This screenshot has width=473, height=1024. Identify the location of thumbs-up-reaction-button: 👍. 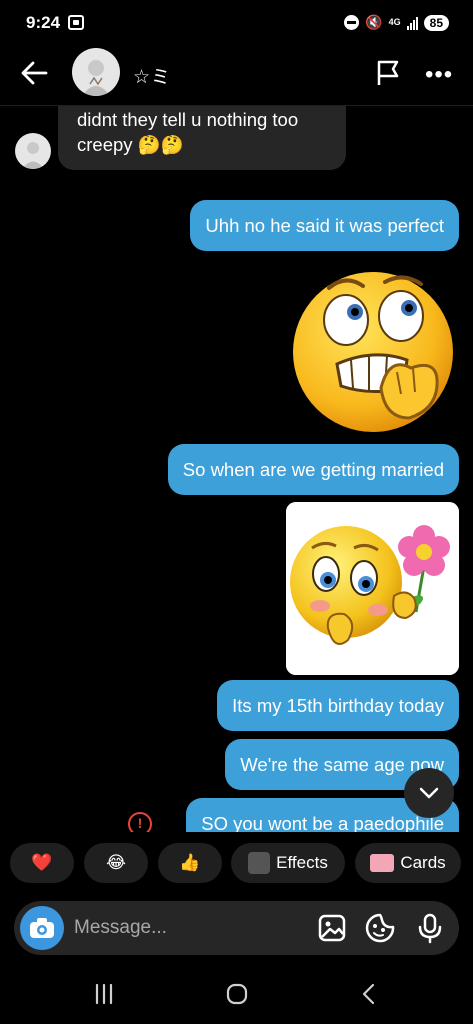
(190, 863).